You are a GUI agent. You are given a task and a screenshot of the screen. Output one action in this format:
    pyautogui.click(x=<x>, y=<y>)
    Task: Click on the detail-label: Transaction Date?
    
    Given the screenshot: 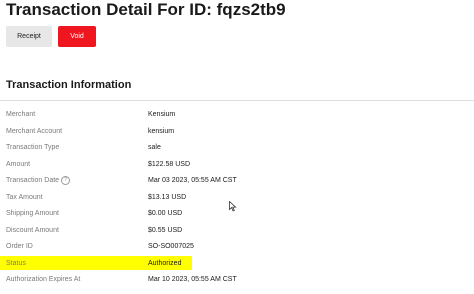 What is the action you would take?
    pyautogui.click(x=38, y=181)
    